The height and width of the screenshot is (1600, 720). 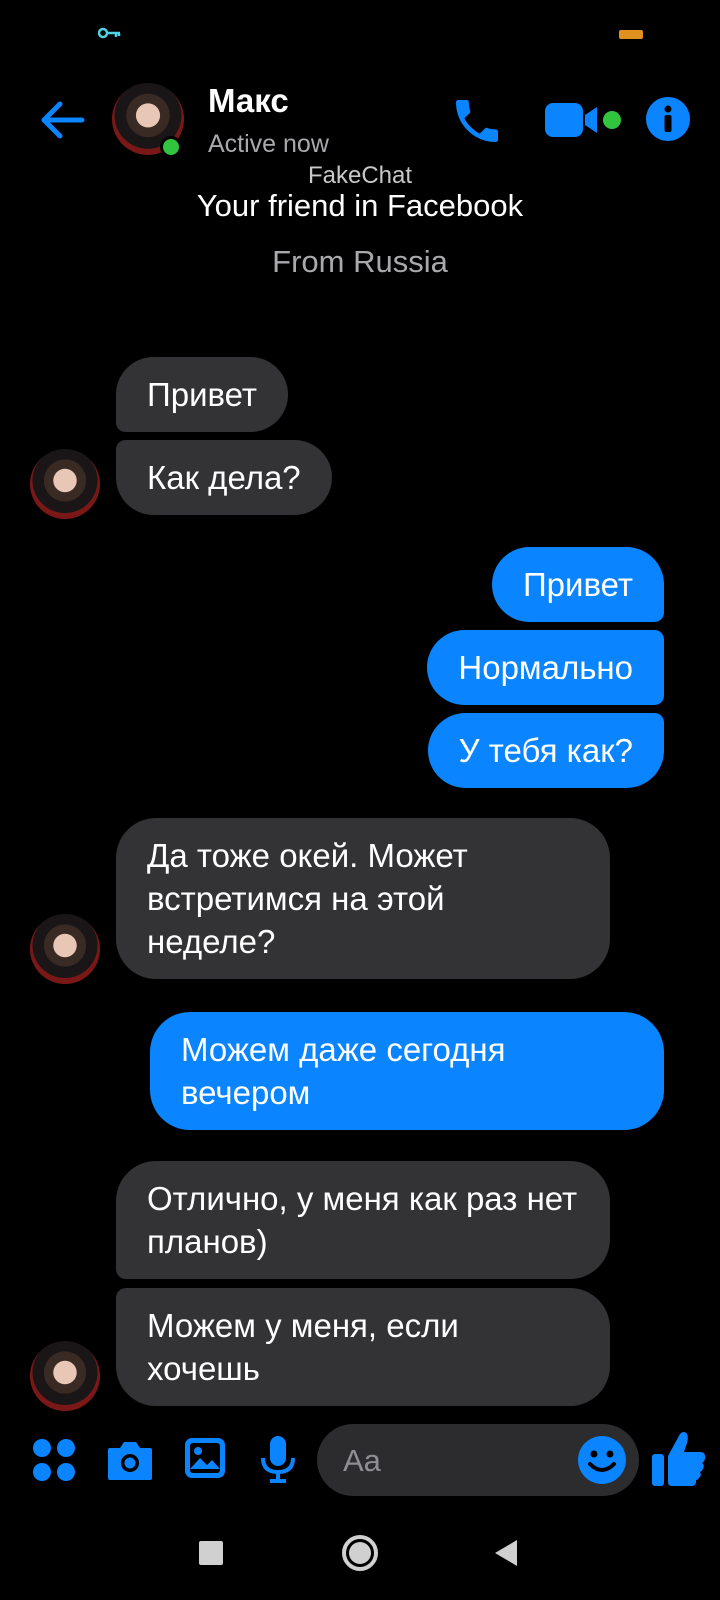 I want to click on thumbs-up-icon, so click(x=679, y=1459).